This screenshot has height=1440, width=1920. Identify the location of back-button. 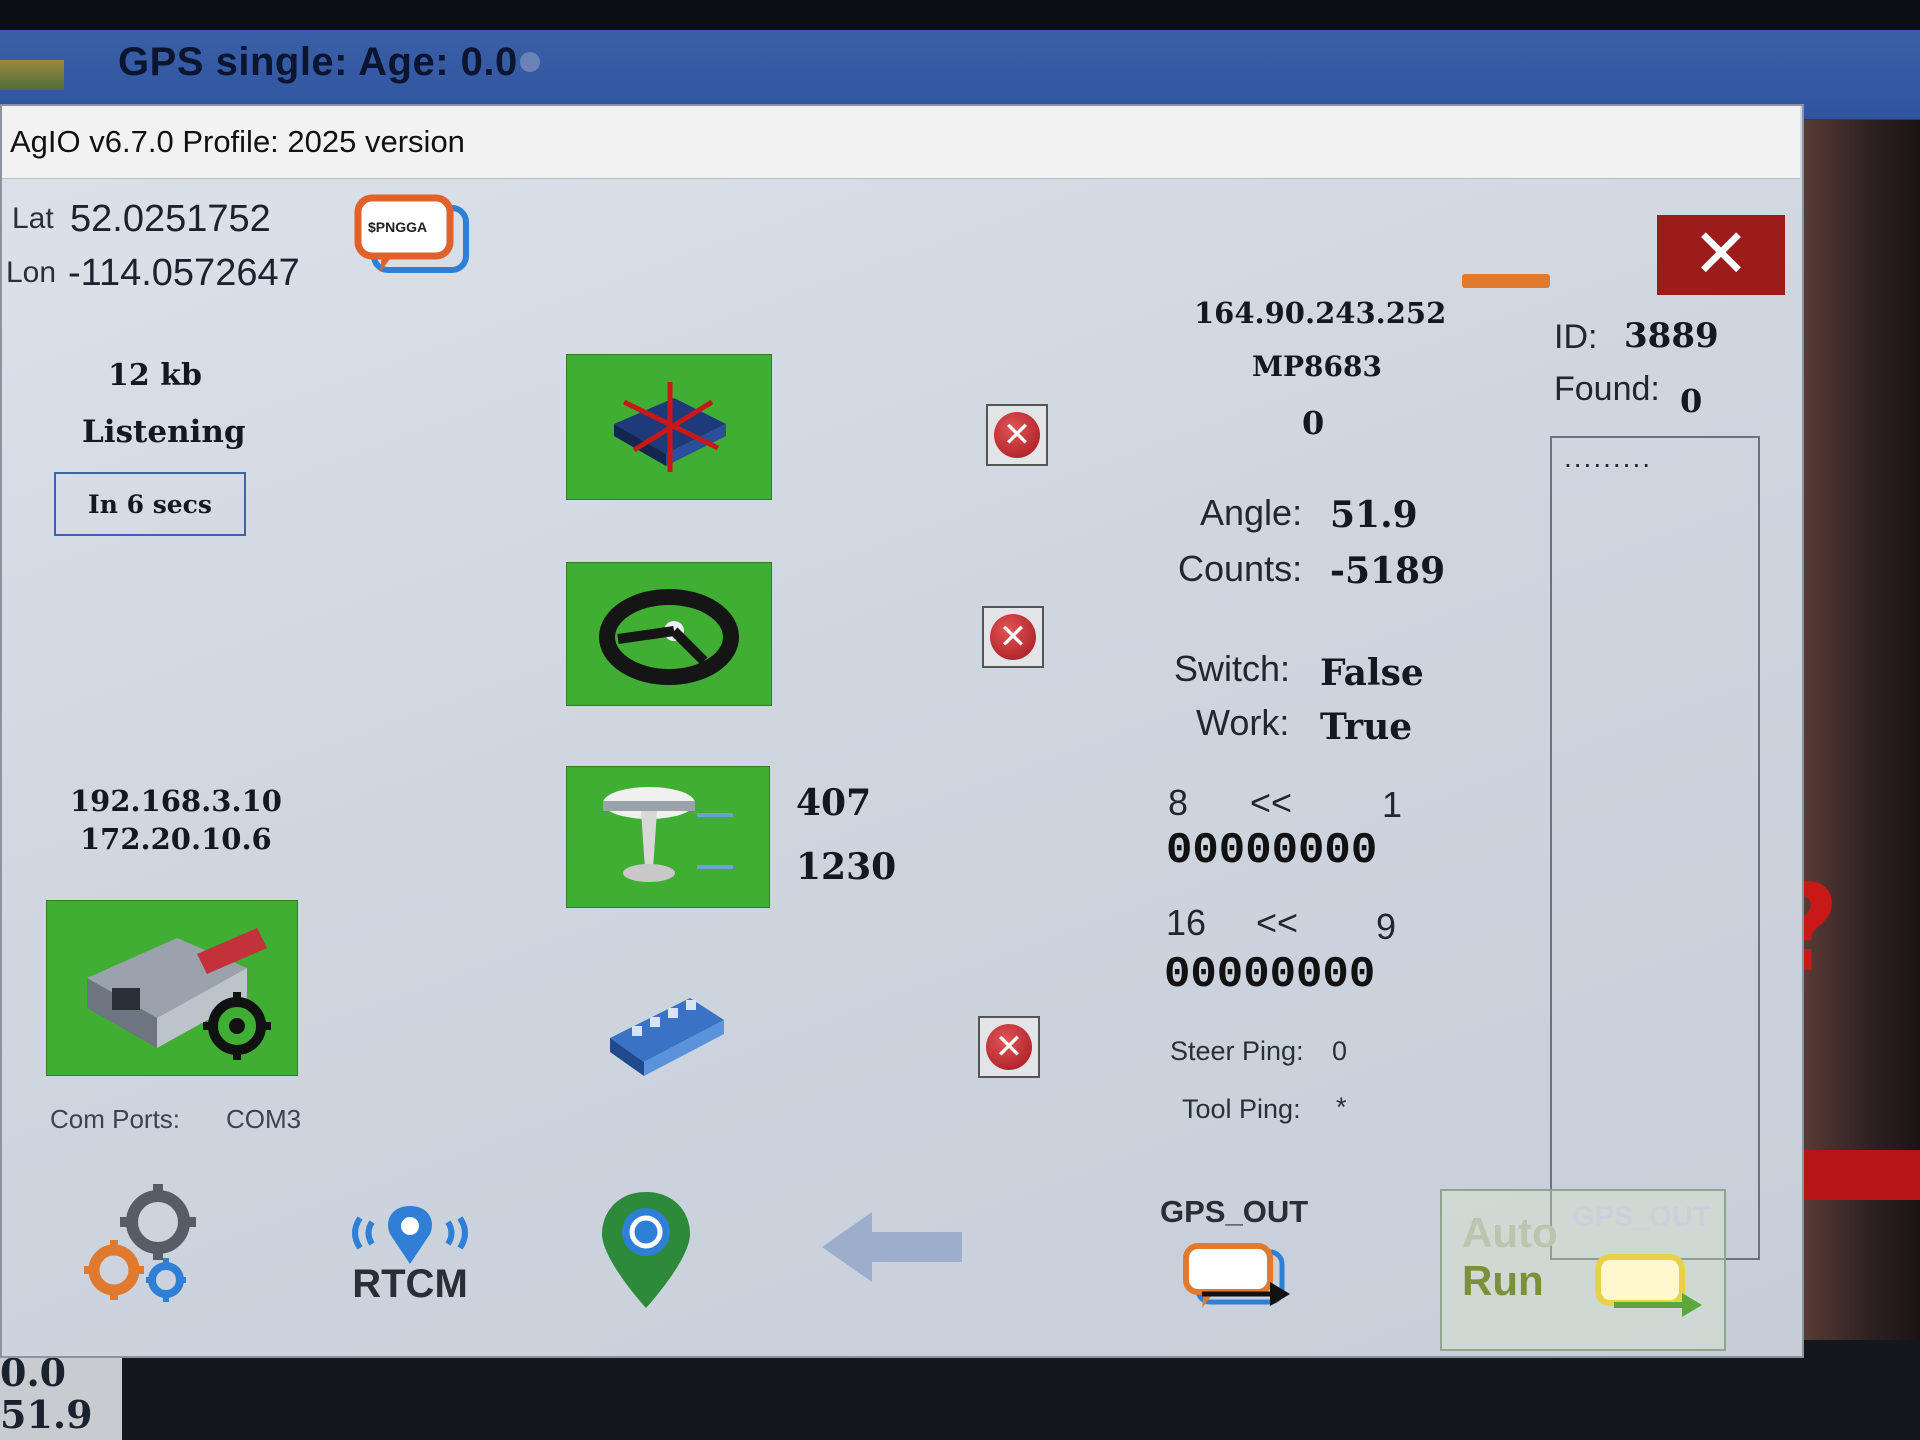
(892, 1247).